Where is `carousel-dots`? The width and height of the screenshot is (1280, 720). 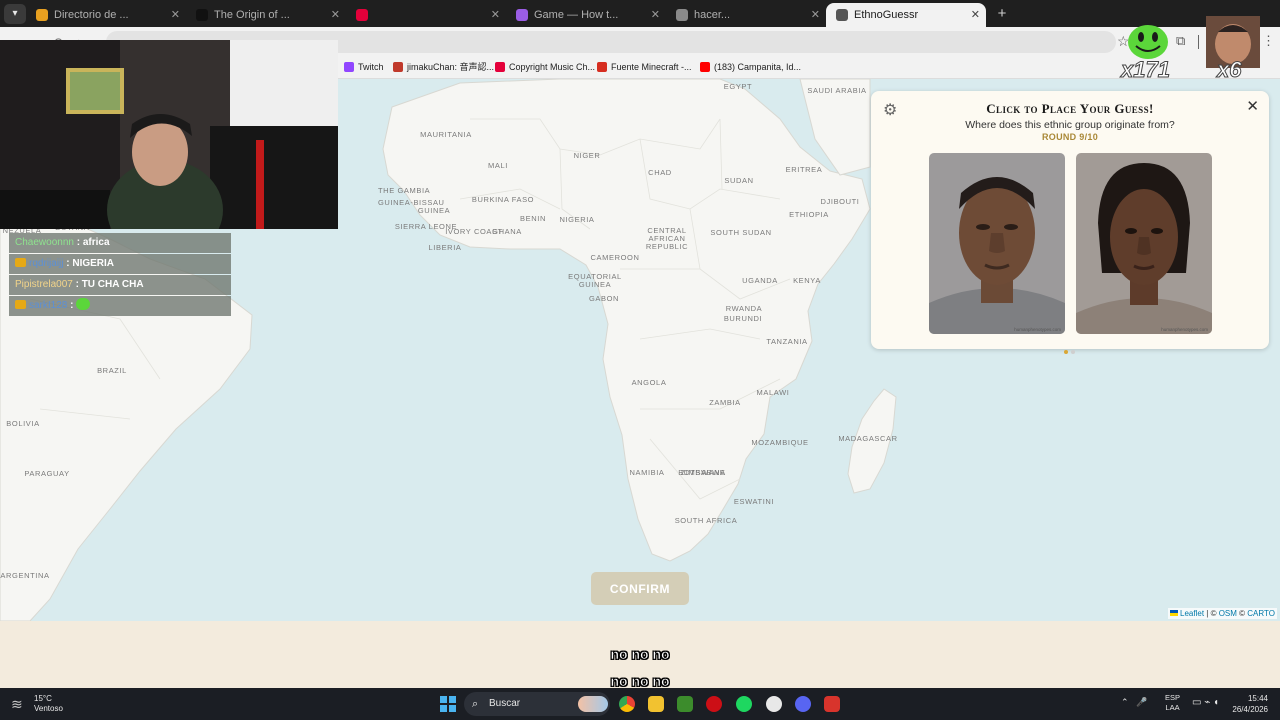 carousel-dots is located at coordinates (1071, 350).